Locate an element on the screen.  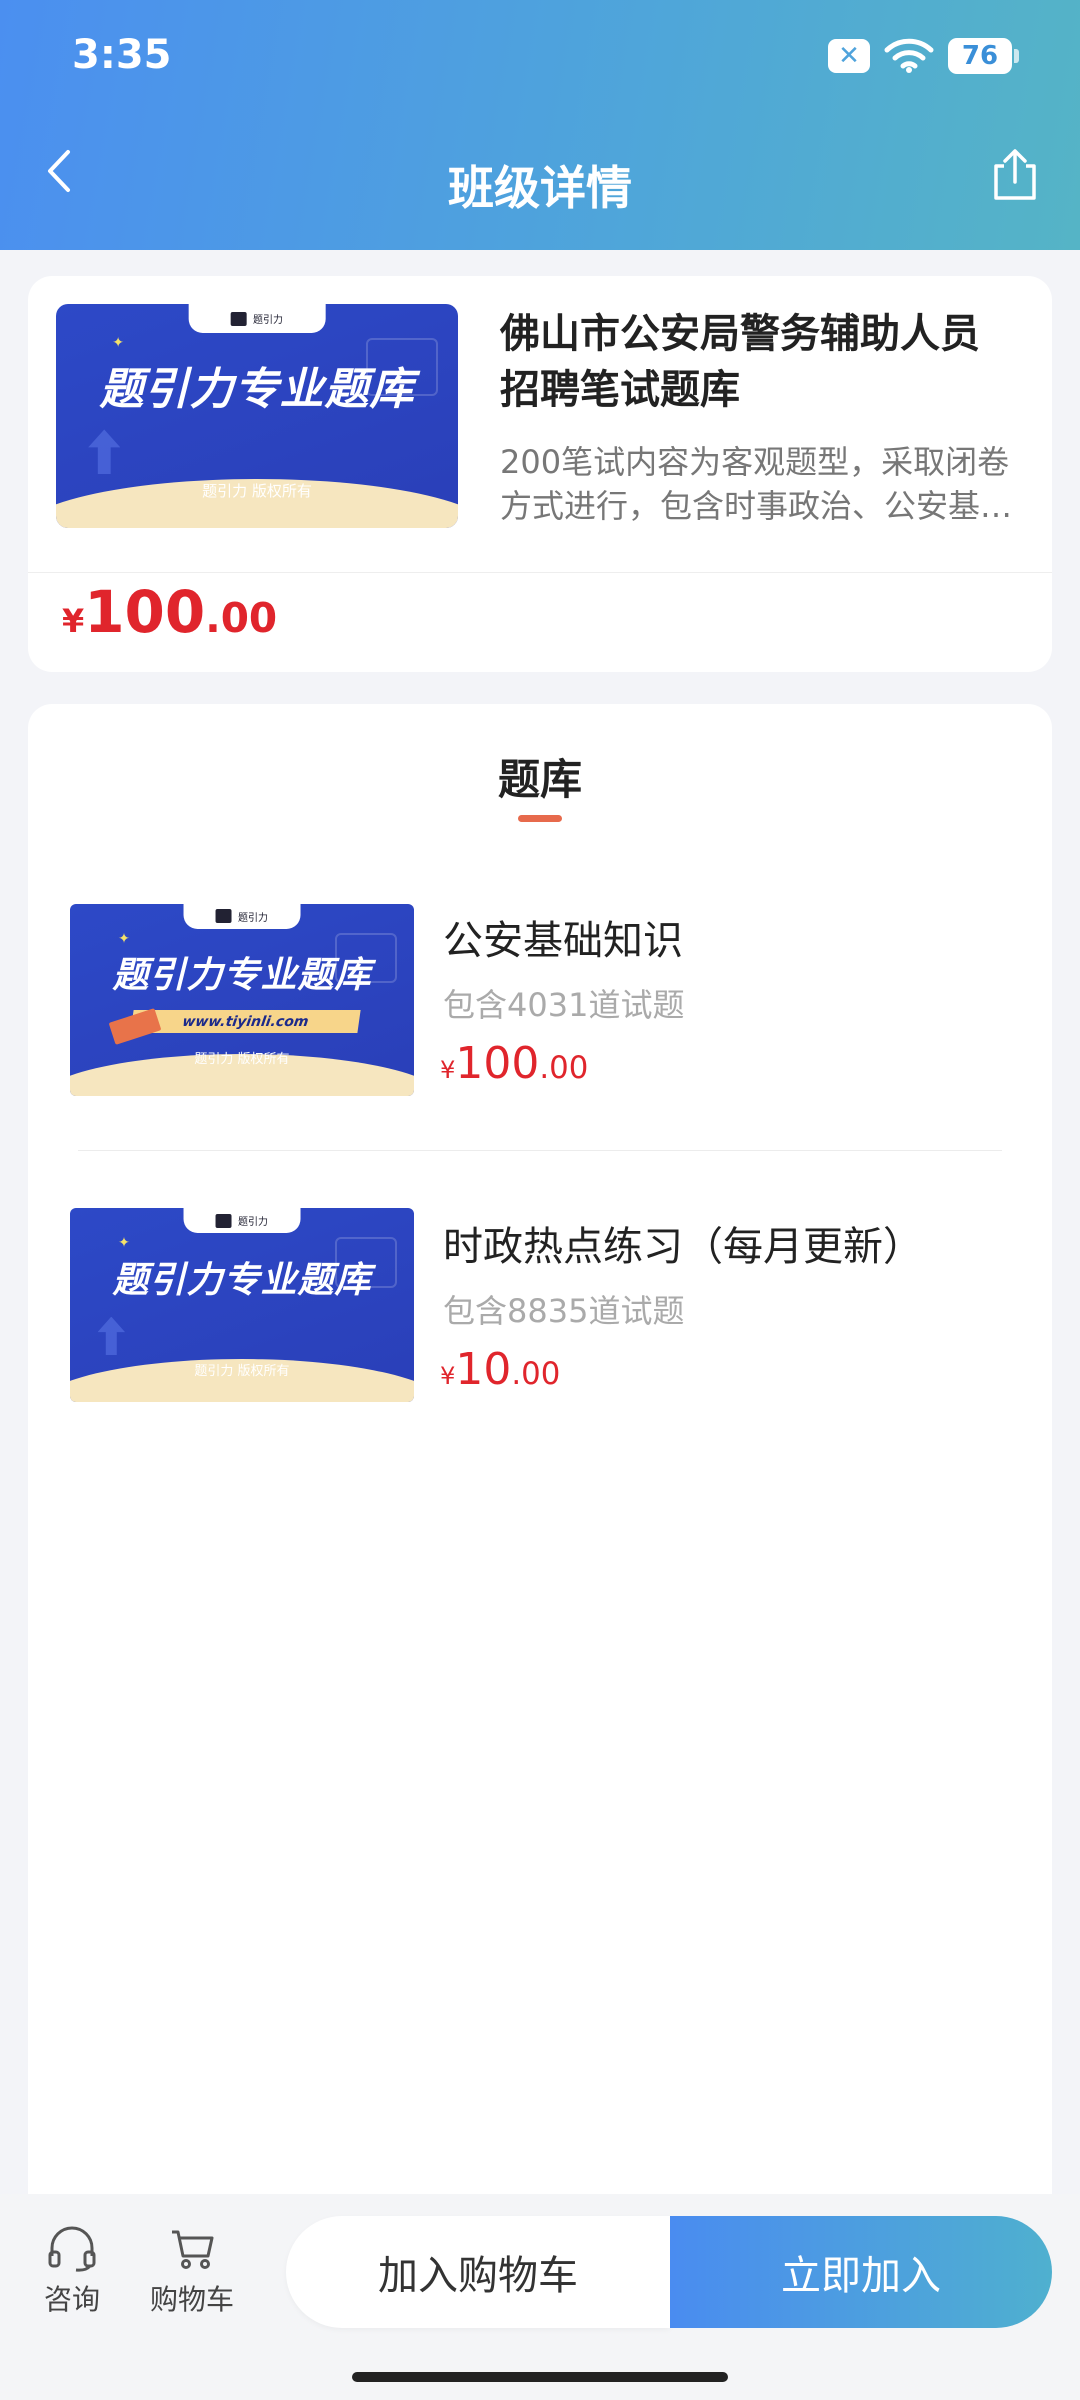
list-item-thumbnail: 题引力 ✦ 题引力专业题库 题引力 版权所有 is located at coordinates (242, 1305).